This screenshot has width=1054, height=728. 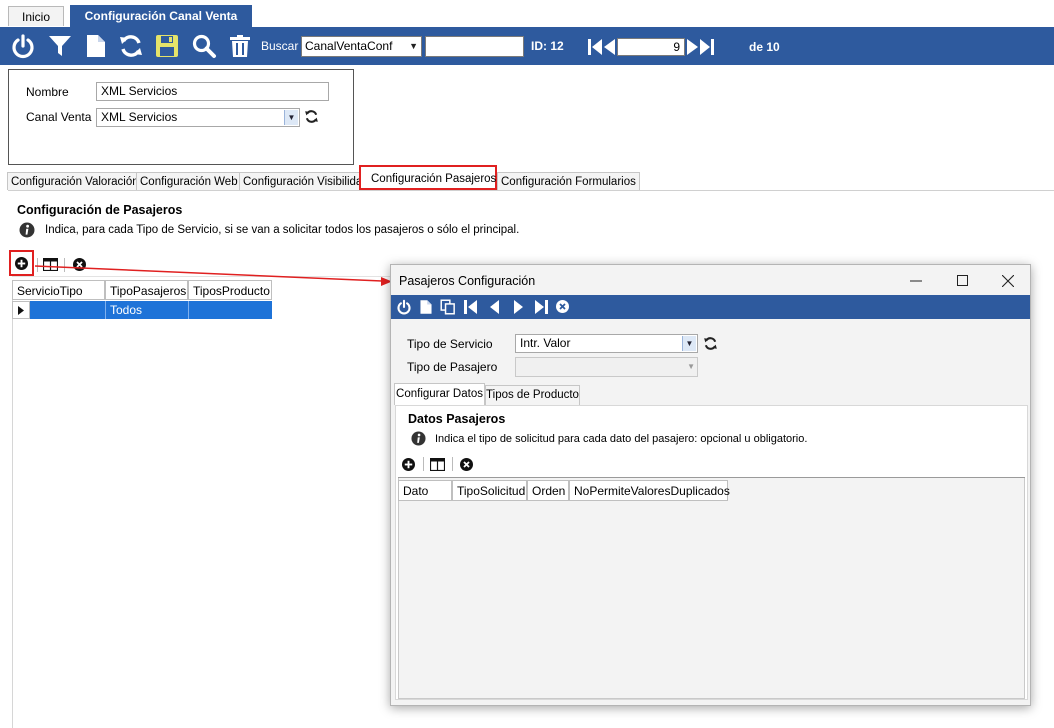 What do you see at coordinates (204, 46) in the screenshot?
I see `search-icon` at bounding box center [204, 46].